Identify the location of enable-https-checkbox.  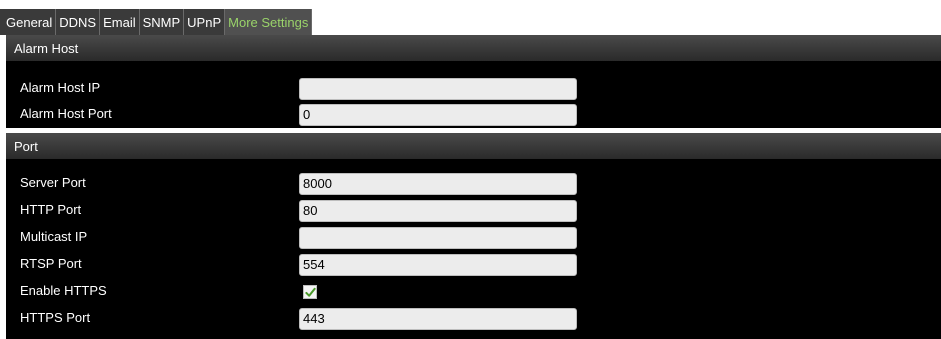
(310, 292).